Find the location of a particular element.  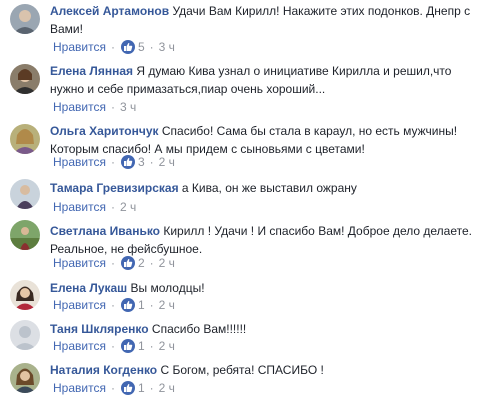

comment-author: Елена Лянная is located at coordinates (91, 71).